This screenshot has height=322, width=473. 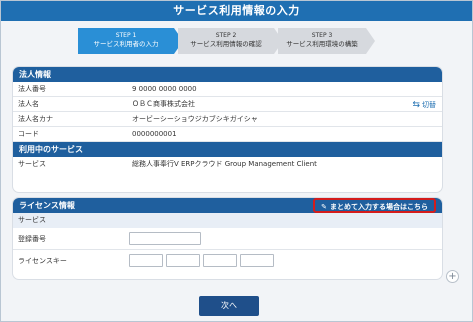 What do you see at coordinates (195, 119) in the screenshot?
I see `corporate-kana-value: オービーシーショウジカブシキガイシャ` at bounding box center [195, 119].